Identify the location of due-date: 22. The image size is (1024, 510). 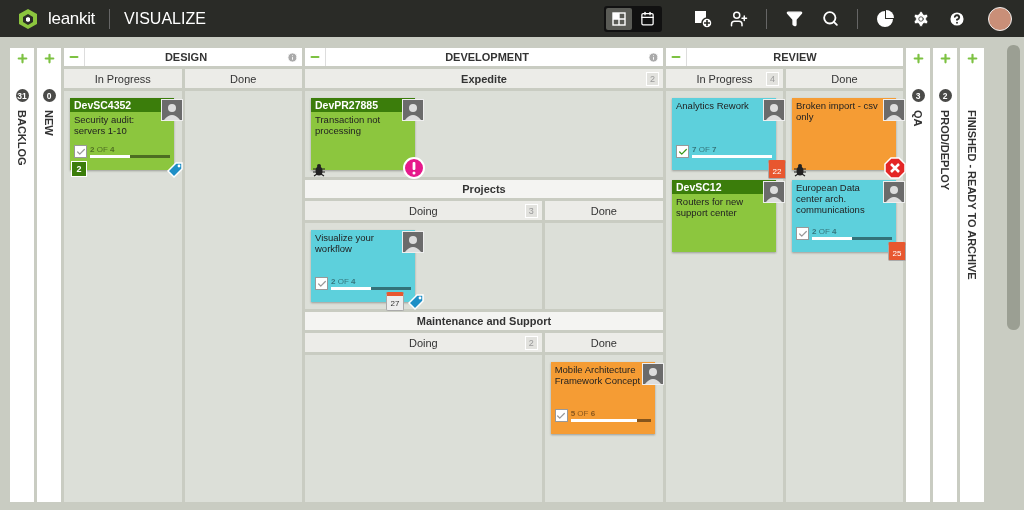
(777, 169).